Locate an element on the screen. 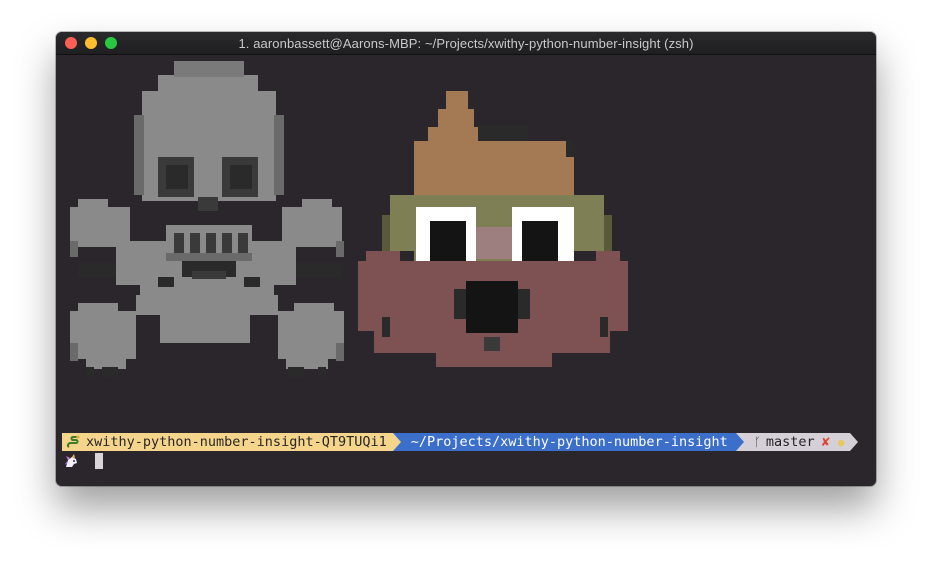  git-segment: ᚴ master ✘ ● is located at coordinates (797, 442).